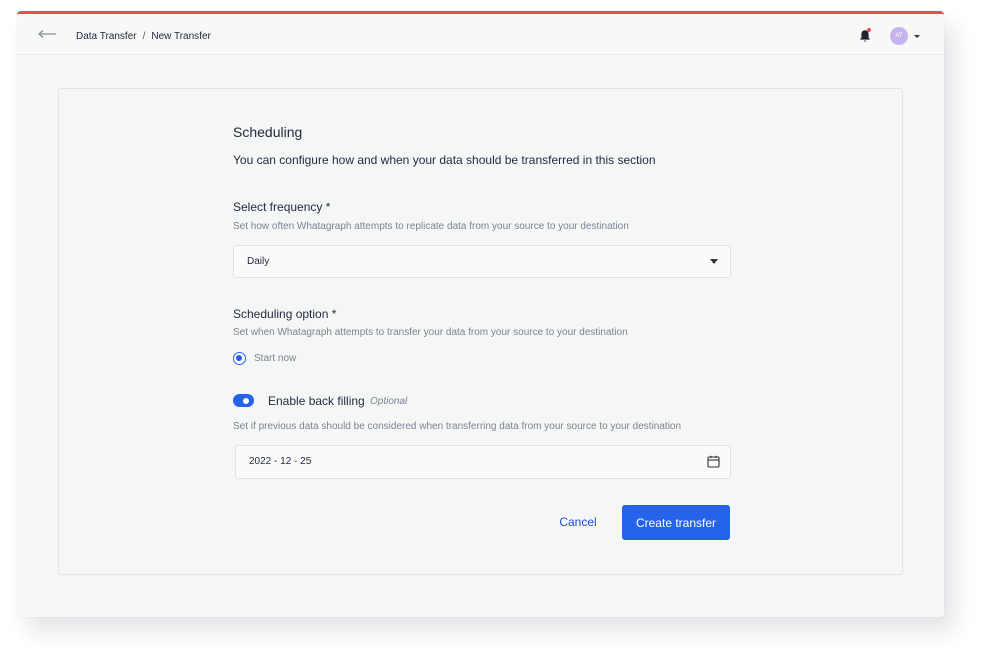 The image size is (992, 656). I want to click on backfill-label: Enable back filling, so click(316, 401).